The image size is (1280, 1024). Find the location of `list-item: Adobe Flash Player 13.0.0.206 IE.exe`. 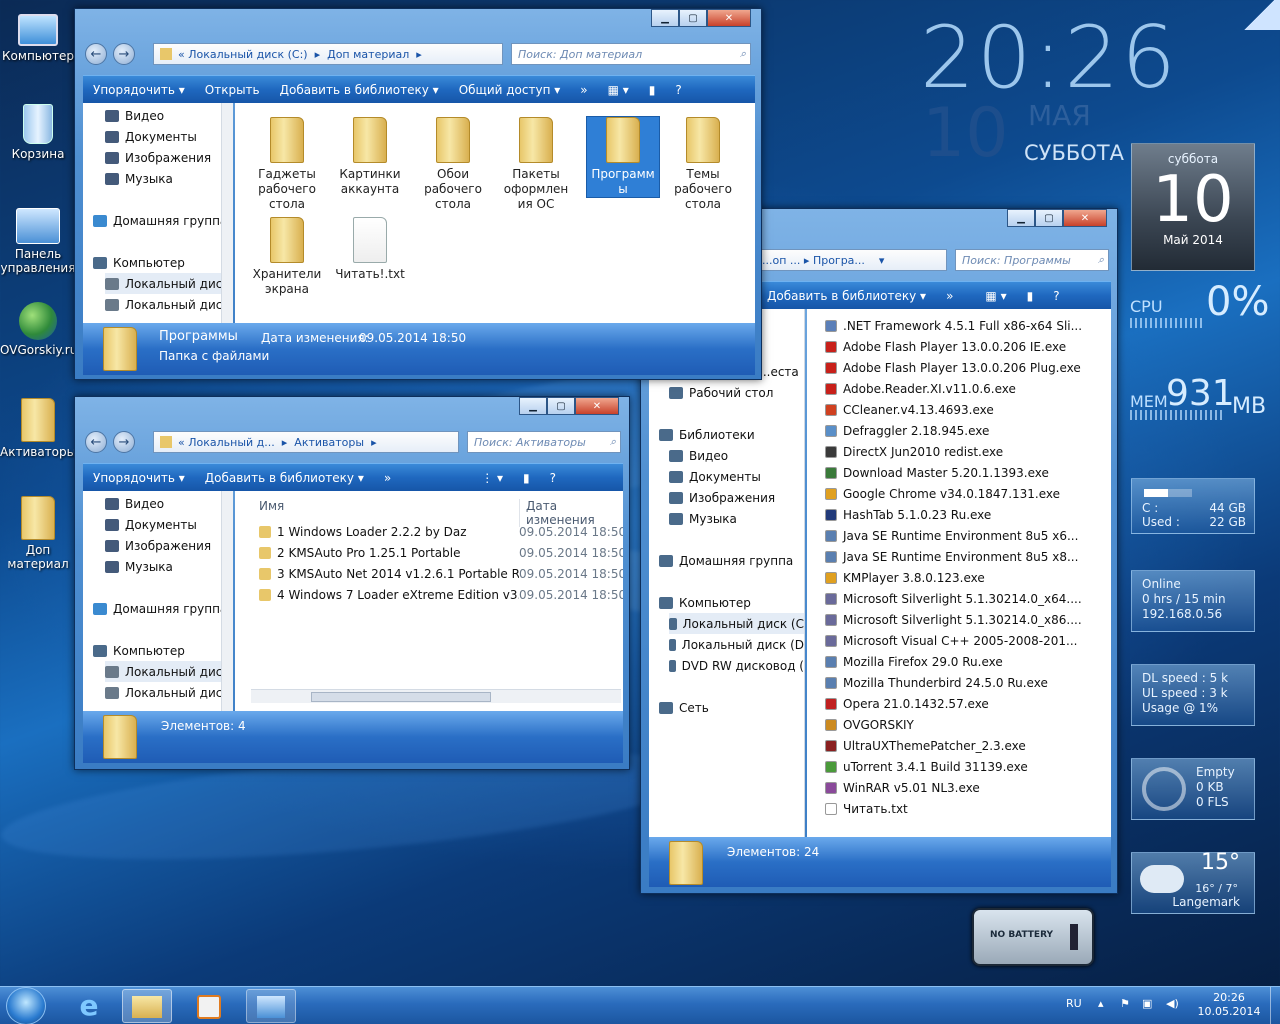

list-item: Adobe Flash Player 13.0.0.206 IE.exe is located at coordinates (968, 346).